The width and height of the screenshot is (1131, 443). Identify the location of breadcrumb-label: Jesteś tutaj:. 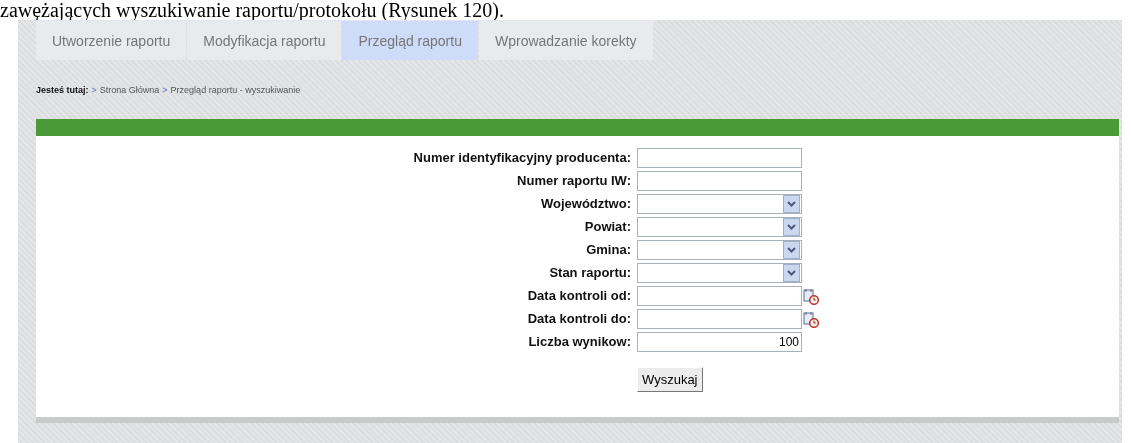
(62, 90).